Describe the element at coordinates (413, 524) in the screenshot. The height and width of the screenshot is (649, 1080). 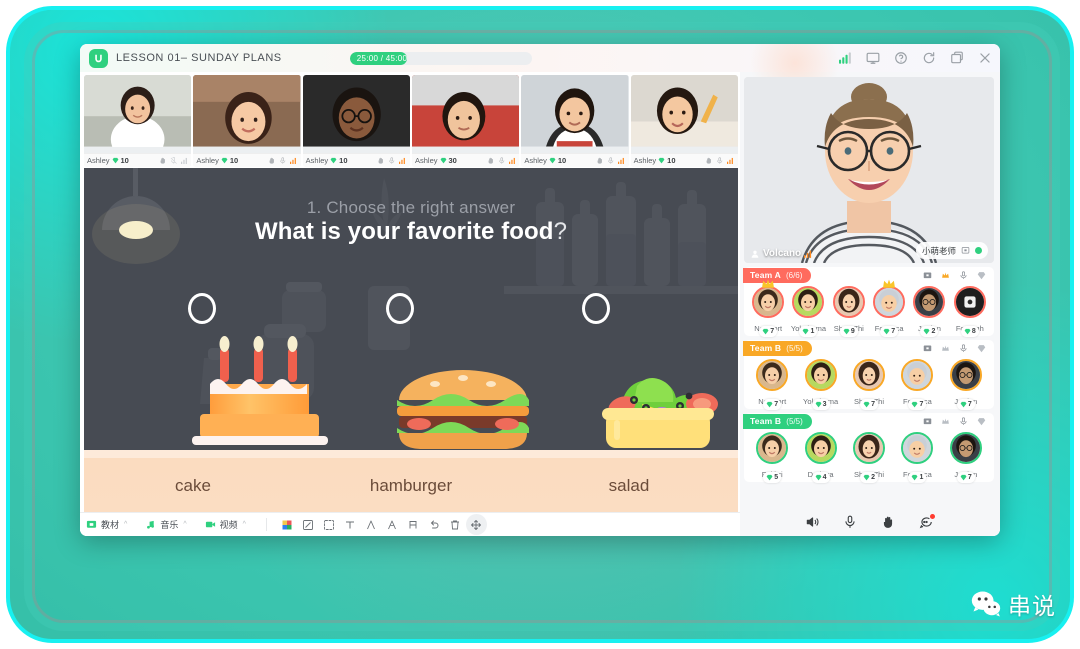
I see `eraser-tool-icon` at that location.